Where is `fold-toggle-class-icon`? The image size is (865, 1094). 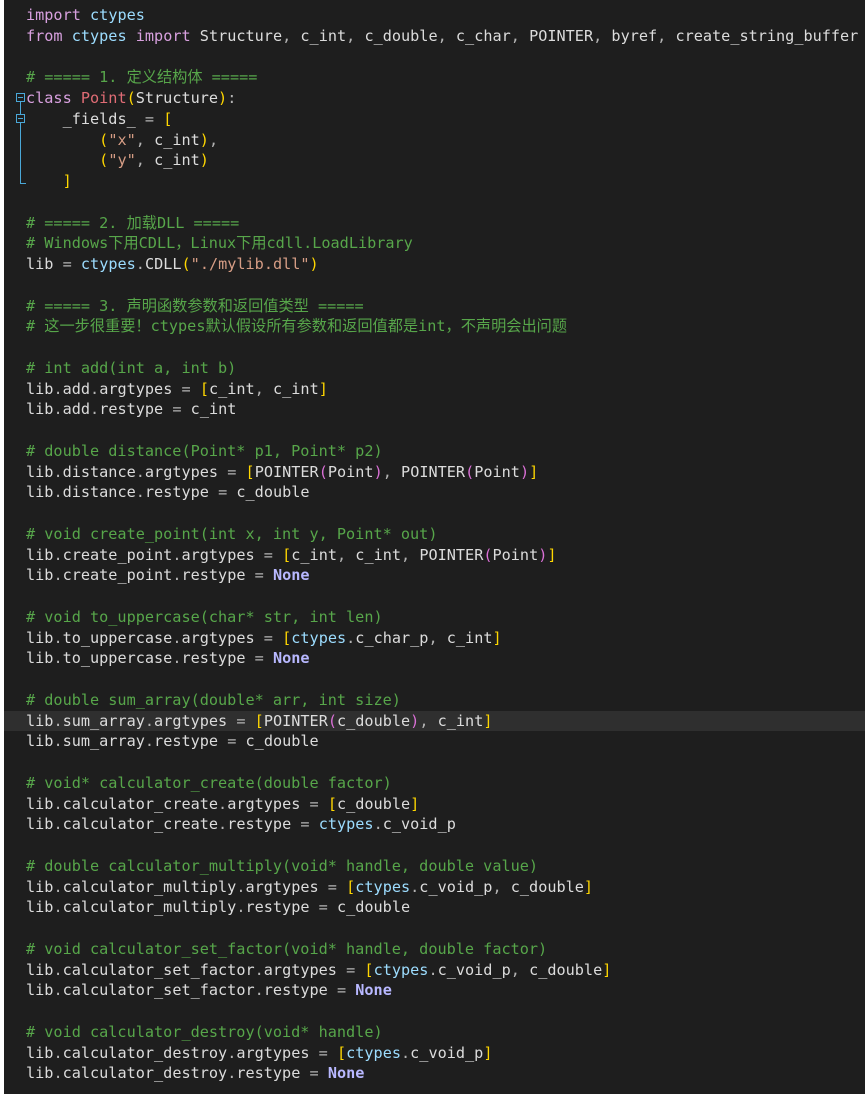 fold-toggle-class-icon is located at coordinates (20, 97).